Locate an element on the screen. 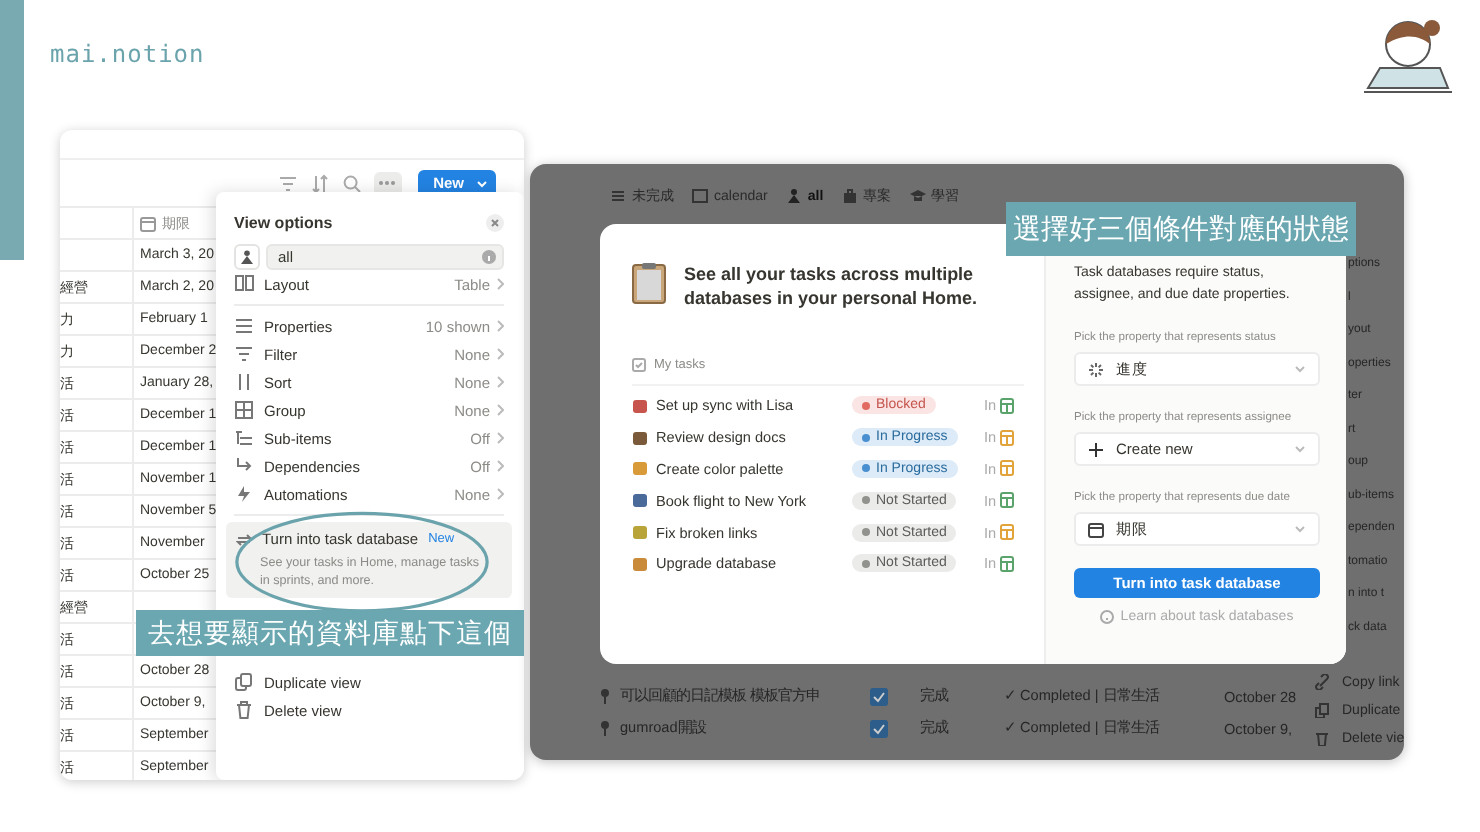 This screenshot has height=832, width=1480. list-icon is located at coordinates (244, 326).